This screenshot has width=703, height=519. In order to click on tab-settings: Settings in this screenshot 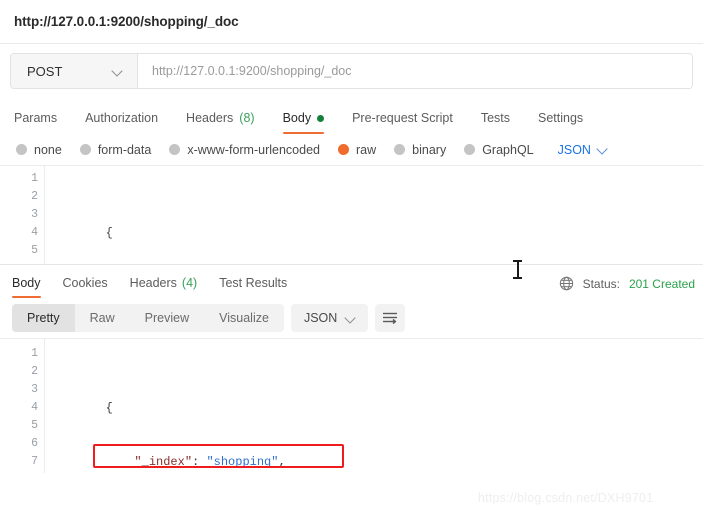, I will do `click(560, 122)`.